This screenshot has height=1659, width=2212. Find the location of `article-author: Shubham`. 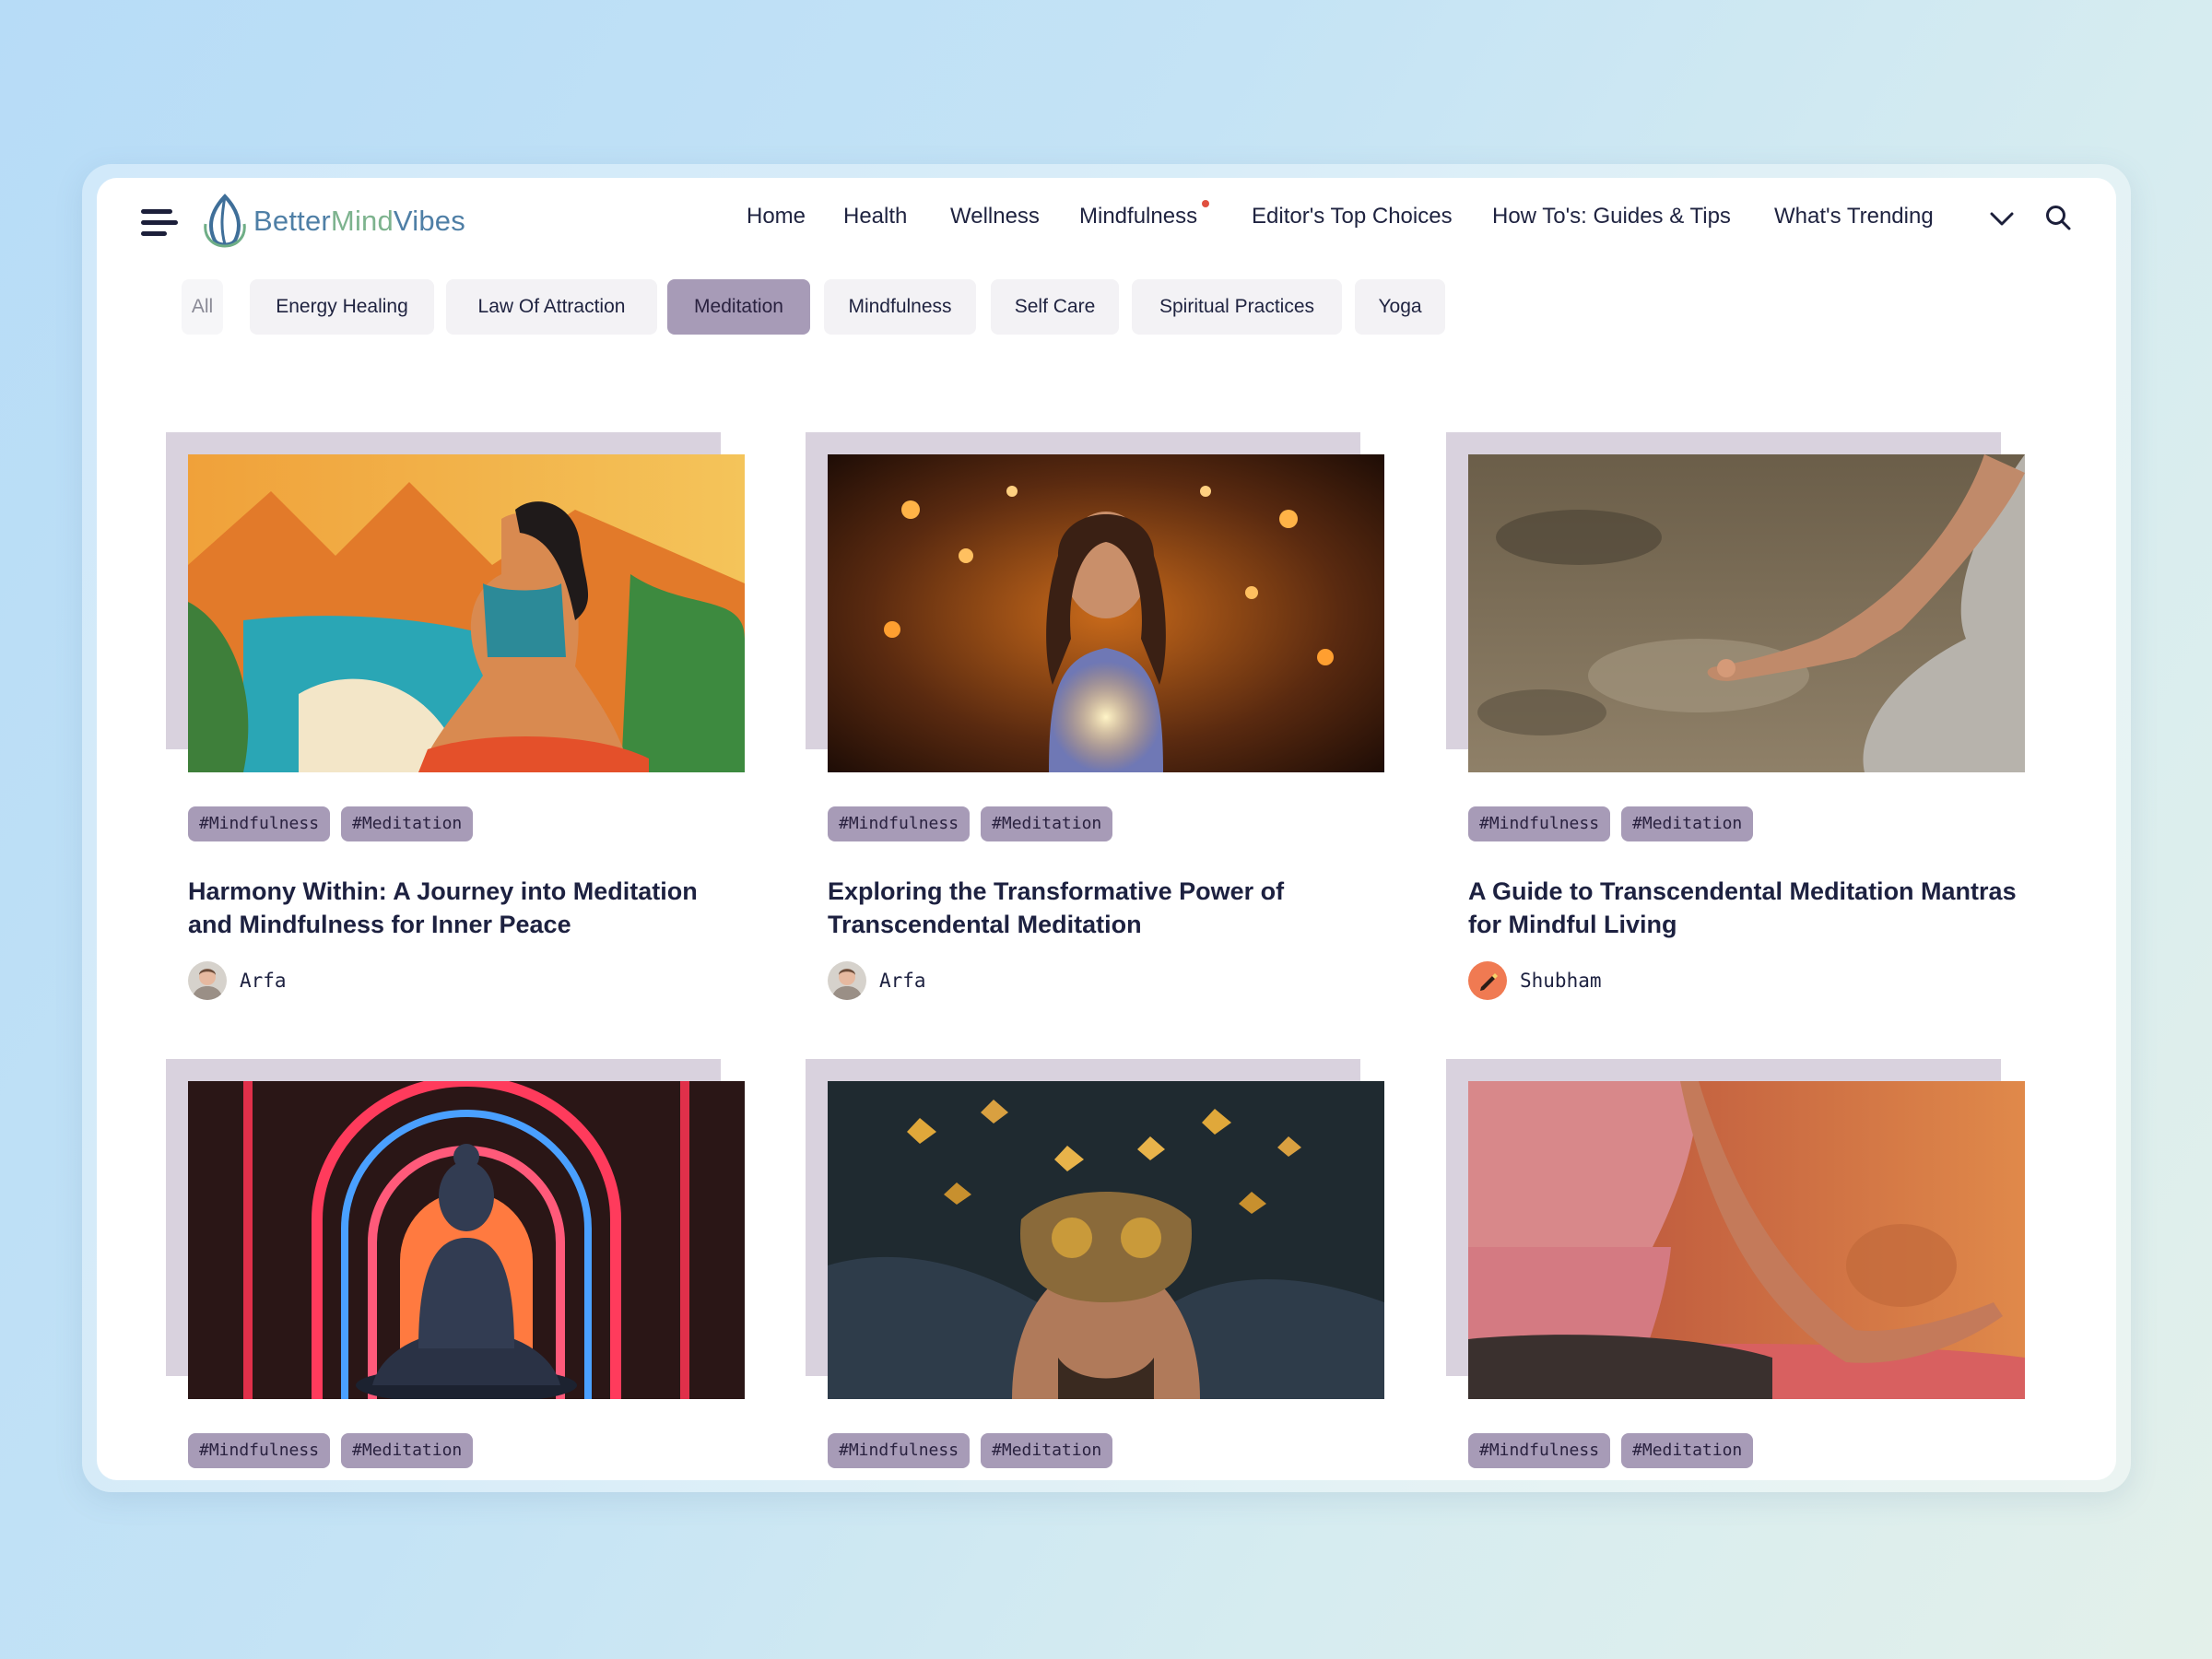

article-author: Shubham is located at coordinates (1535, 980).